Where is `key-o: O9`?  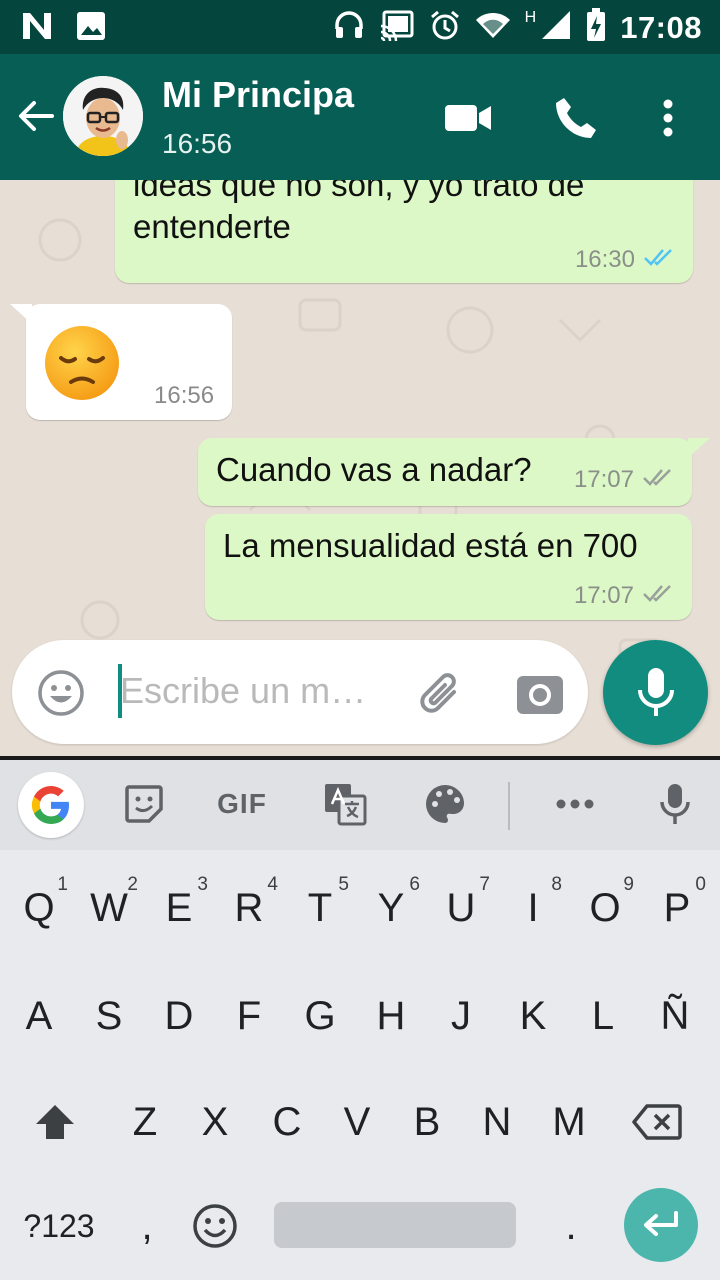
key-o: O9 is located at coordinates (605, 908).